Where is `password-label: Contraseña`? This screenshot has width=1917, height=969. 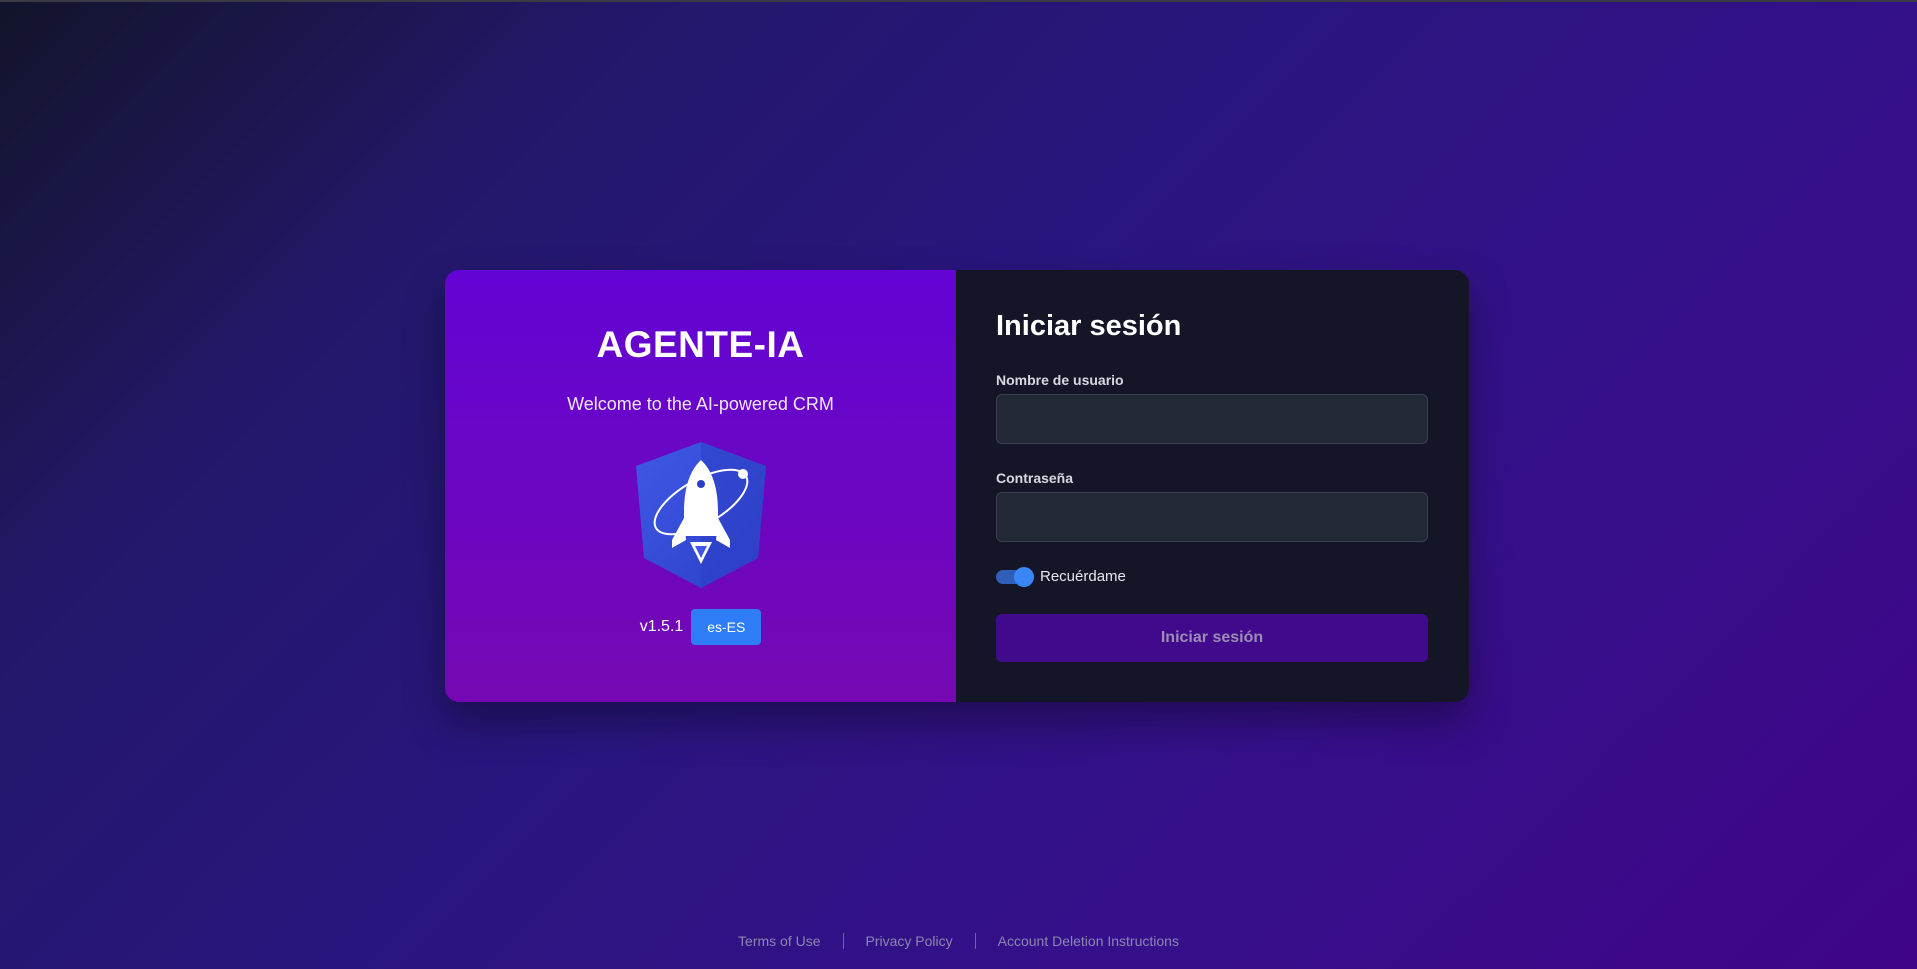 password-label: Contraseña is located at coordinates (1035, 478).